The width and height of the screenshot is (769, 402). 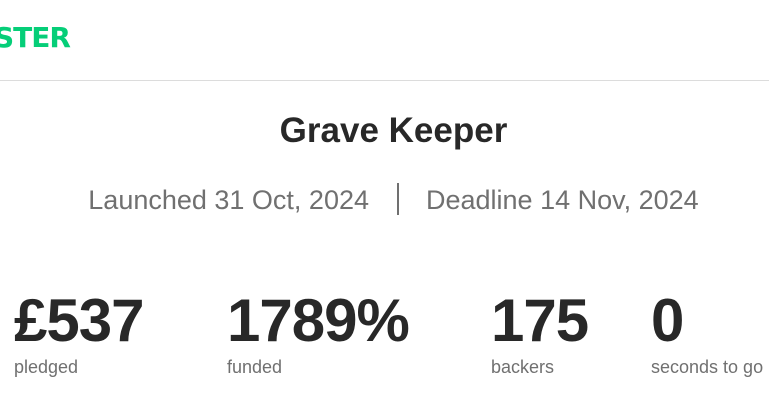 I want to click on stat-pledged: £537 pledged, so click(x=79, y=332).